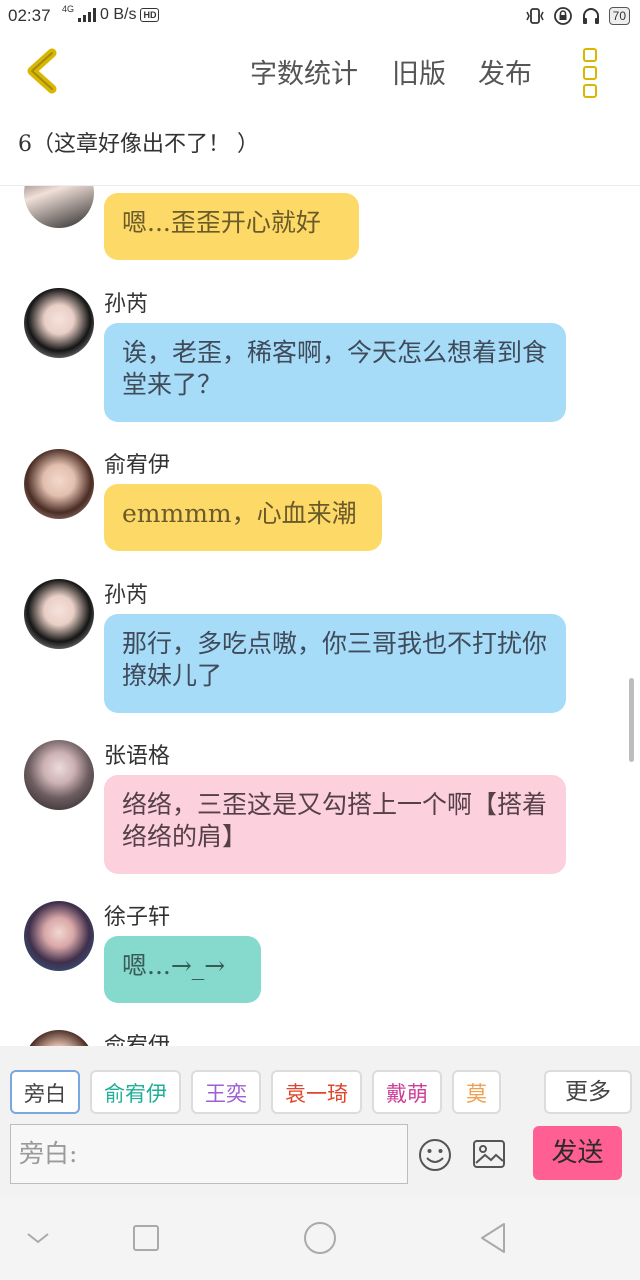 Image resolution: width=640 pixels, height=1280 pixels. I want to click on battery-indicator: 70, so click(619, 16).